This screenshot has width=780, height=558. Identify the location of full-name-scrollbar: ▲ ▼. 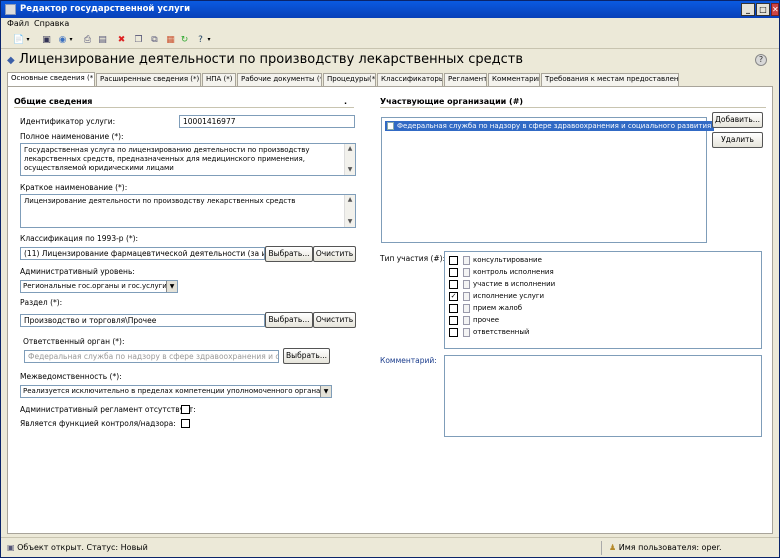
(349, 159).